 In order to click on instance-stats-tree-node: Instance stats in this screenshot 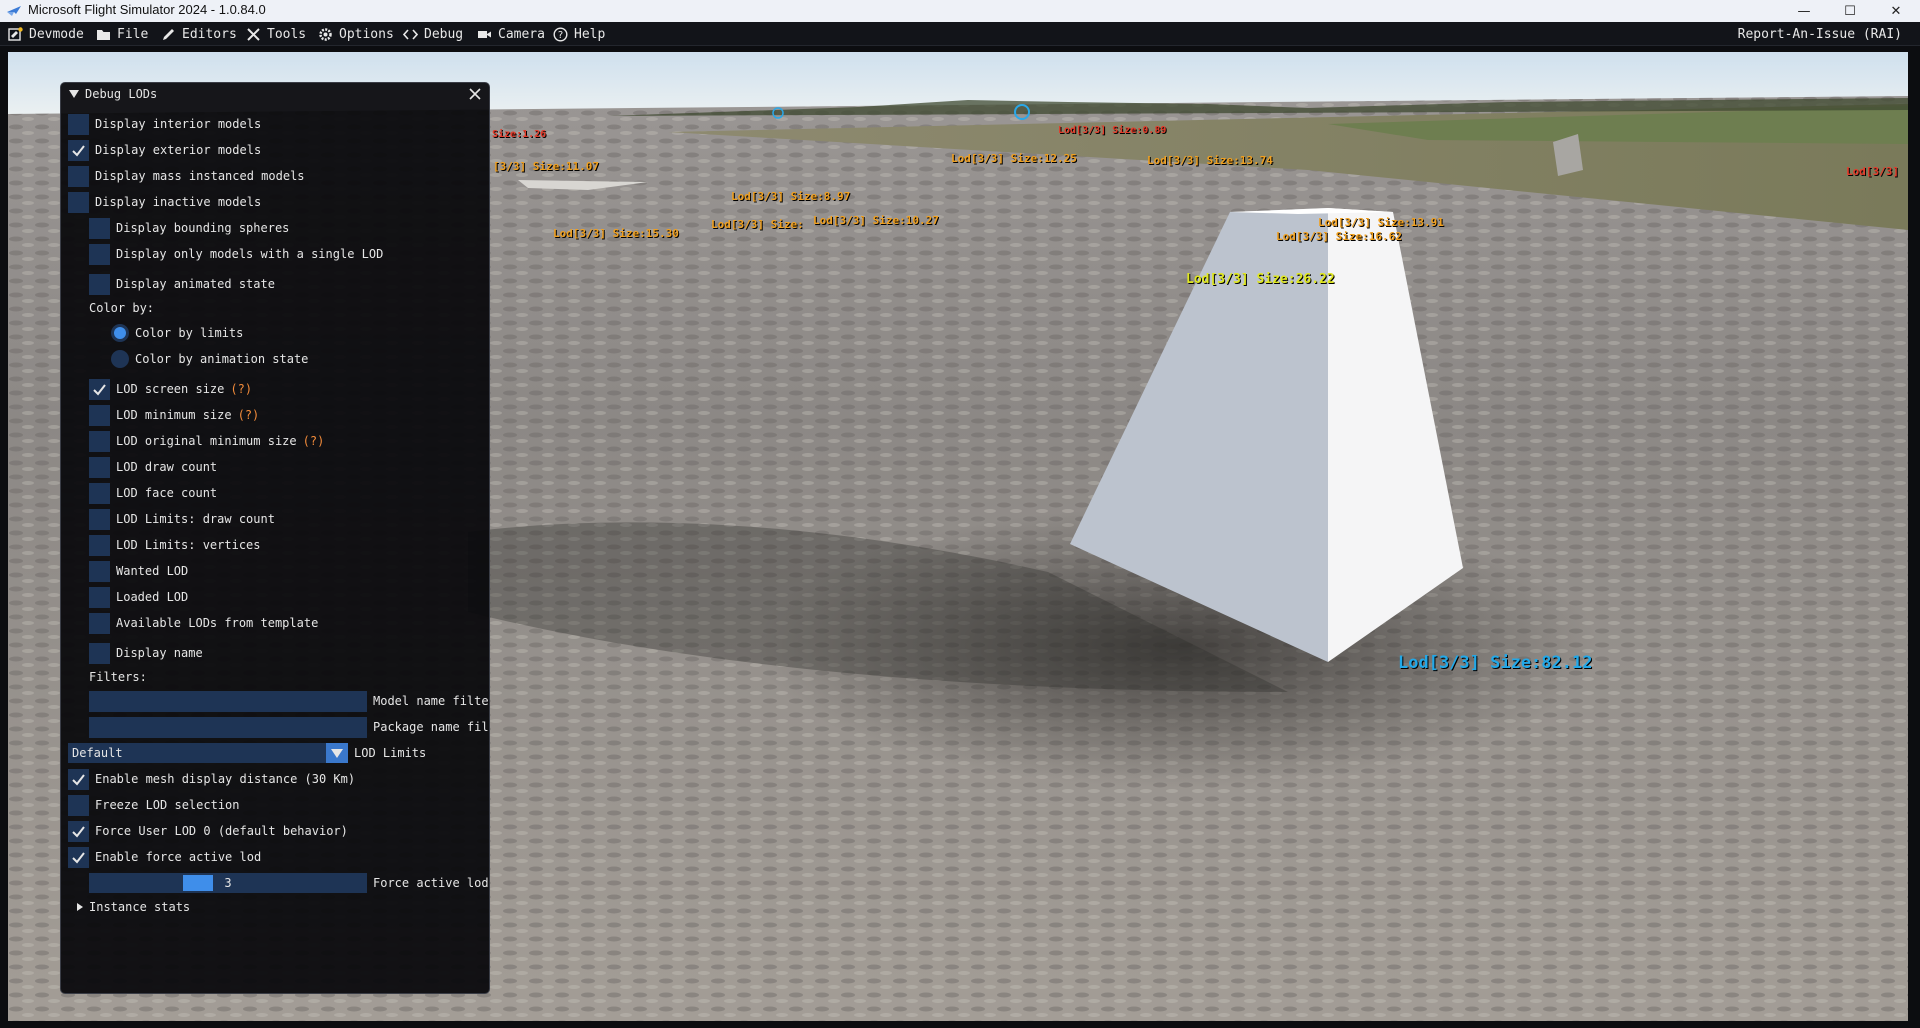, I will do `click(125, 907)`.